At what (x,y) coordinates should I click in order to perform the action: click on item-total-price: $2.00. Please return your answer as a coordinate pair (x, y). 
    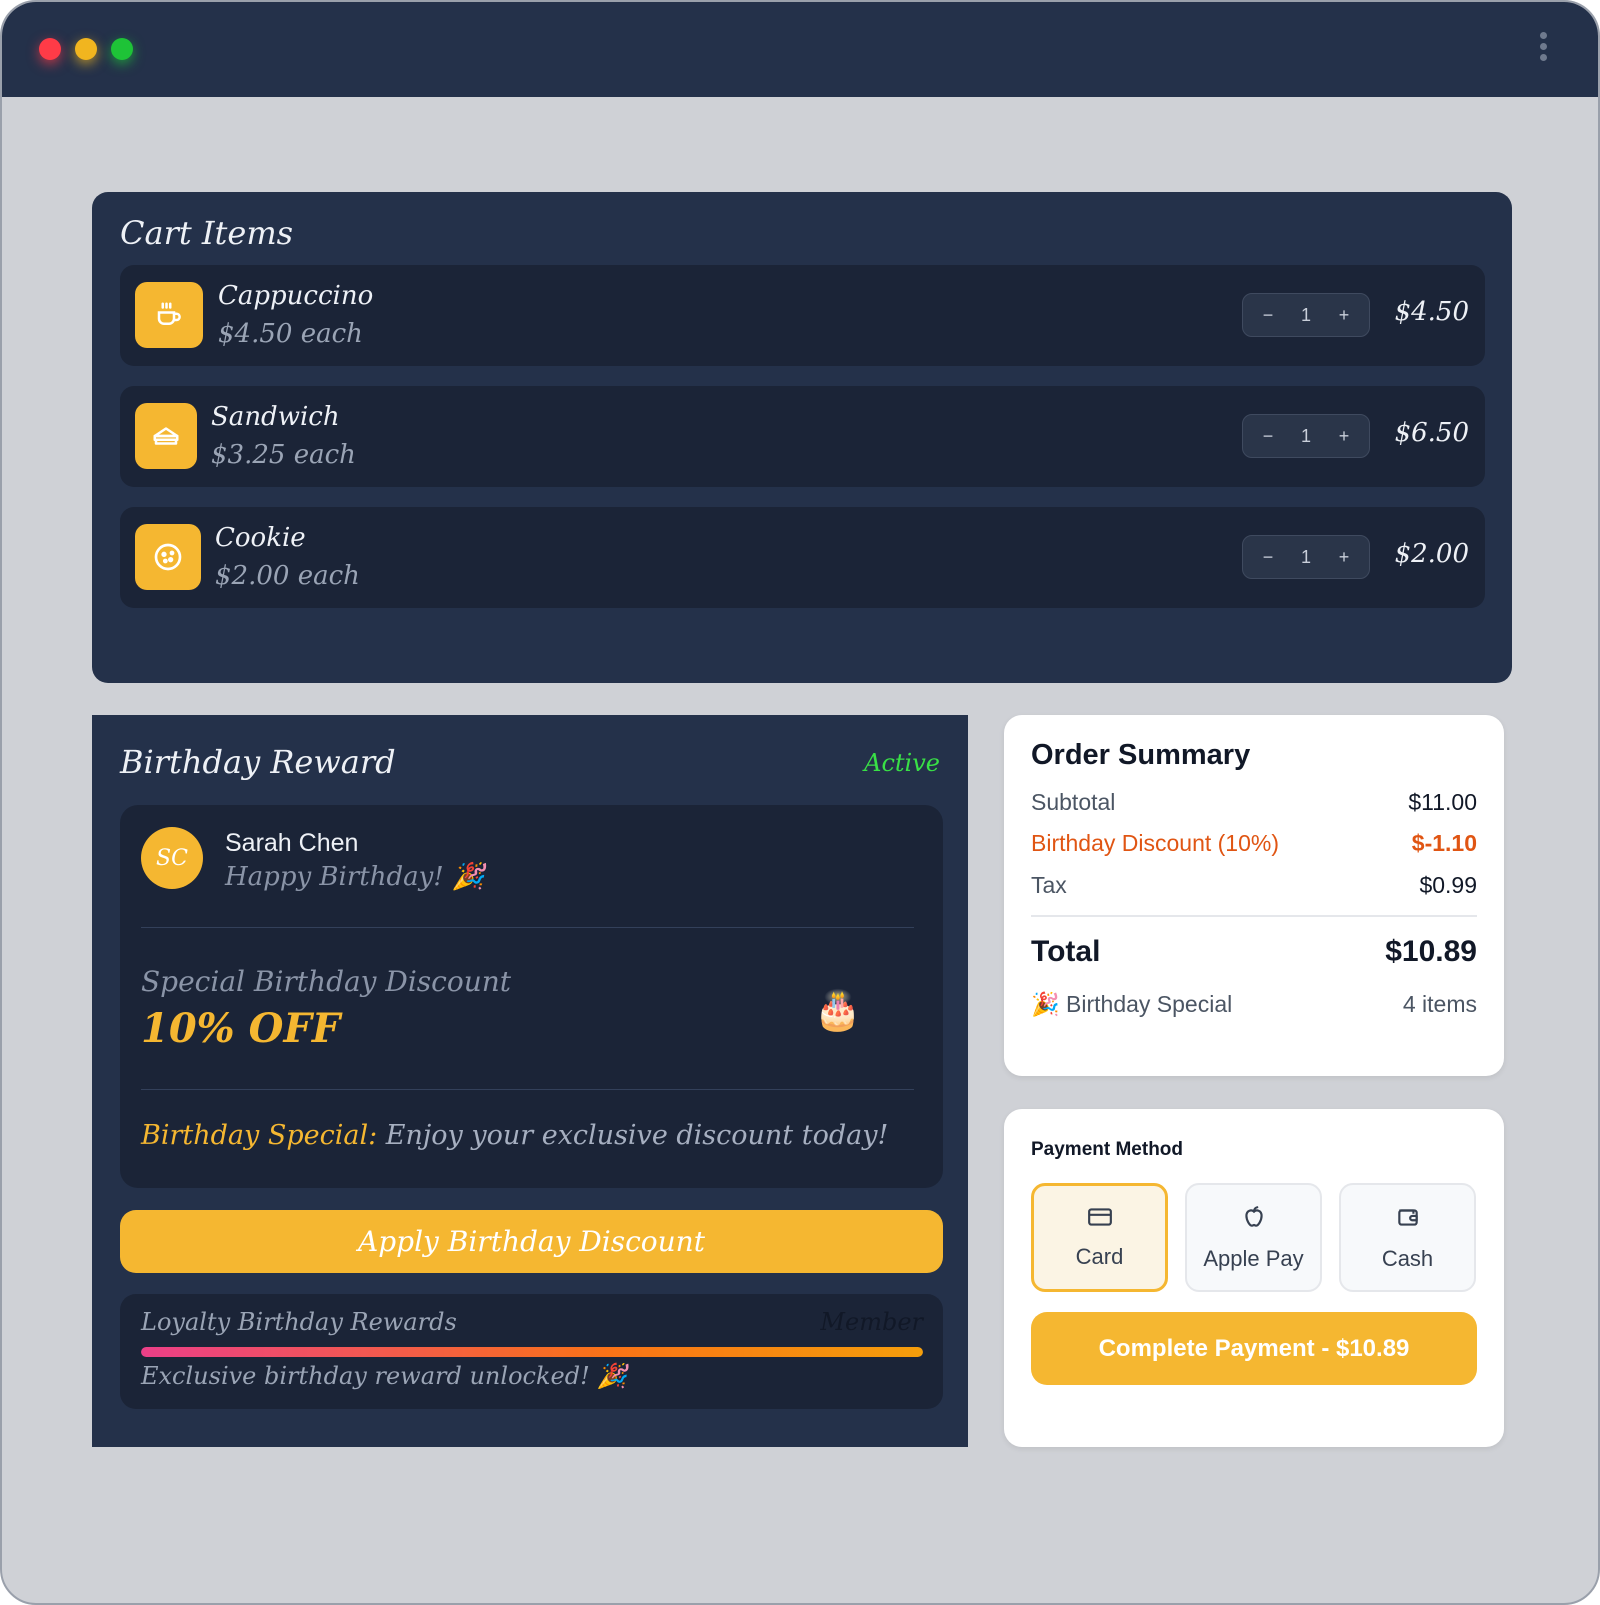
    Looking at the image, I should click on (1431, 554).